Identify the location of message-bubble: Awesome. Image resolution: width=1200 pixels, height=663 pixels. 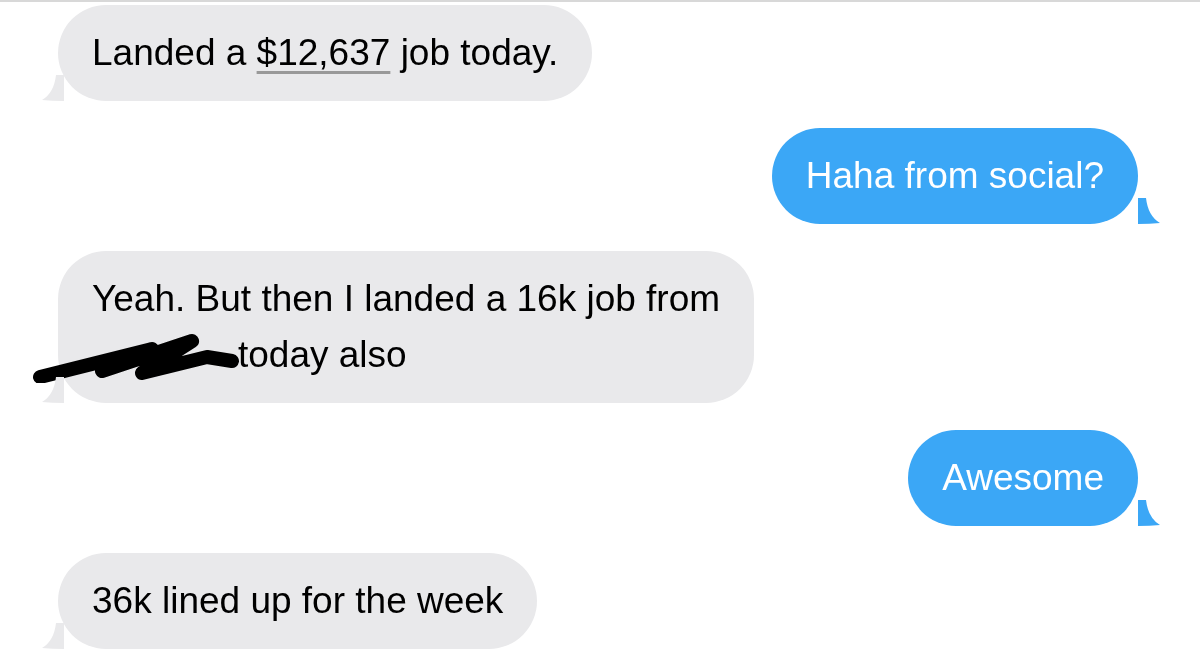
(1023, 478).